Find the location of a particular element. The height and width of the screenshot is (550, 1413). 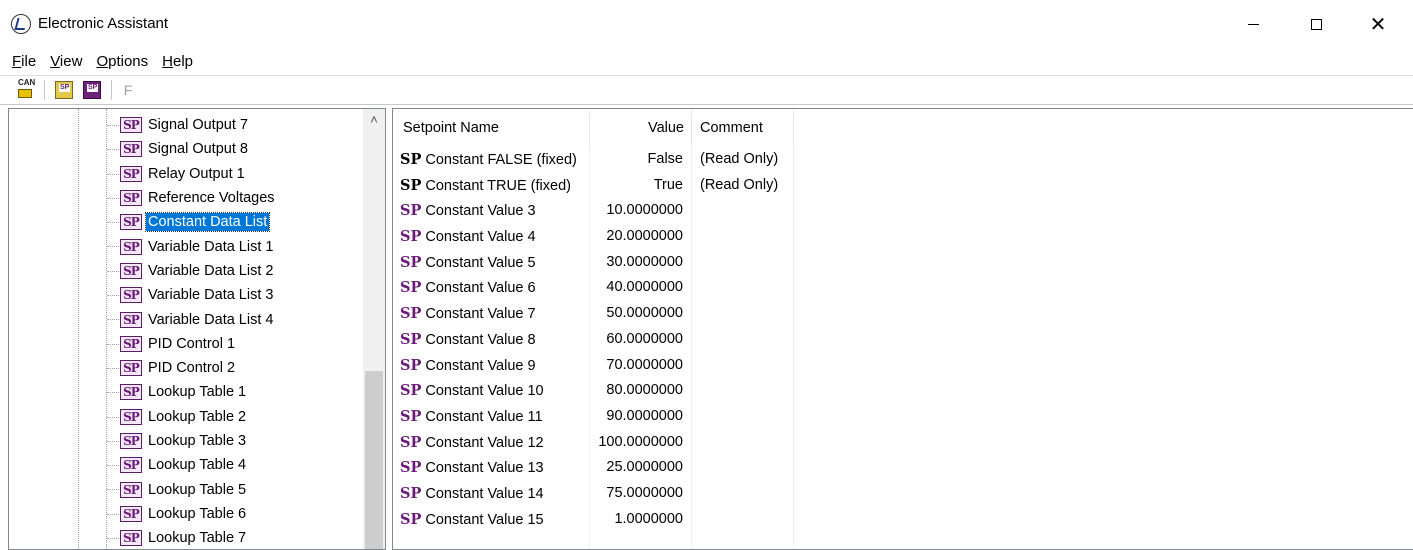

table-row: SP Constant Value 14 75.0000000 is located at coordinates (903, 494).